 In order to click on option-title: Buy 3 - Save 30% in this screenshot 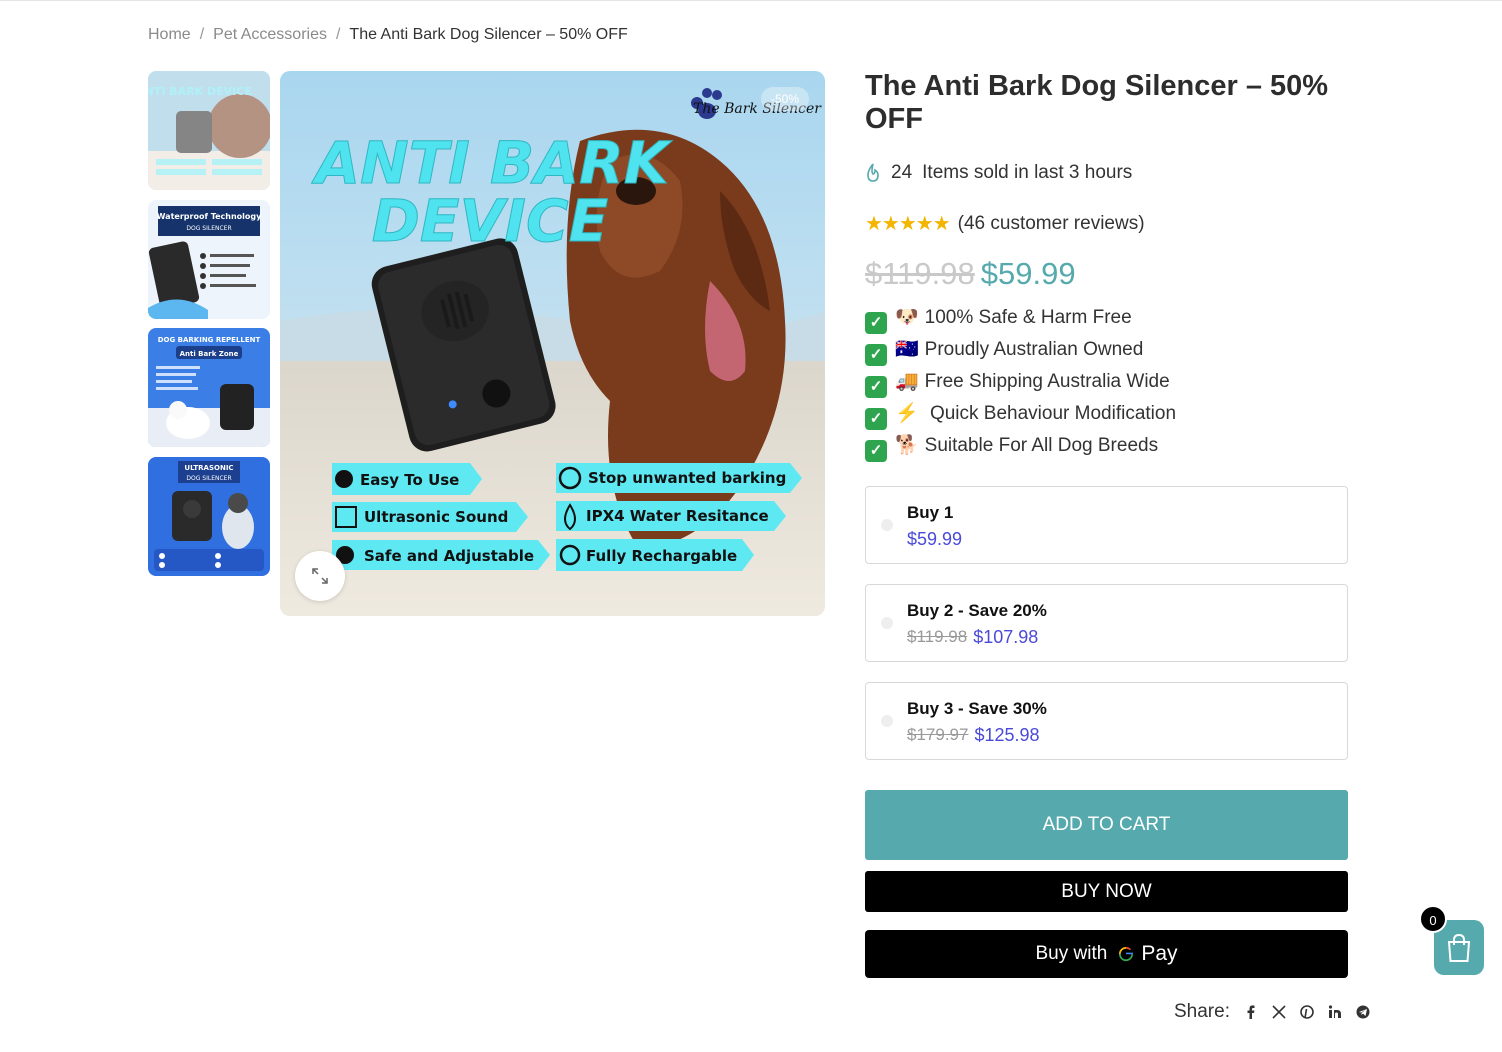, I will do `click(977, 708)`.